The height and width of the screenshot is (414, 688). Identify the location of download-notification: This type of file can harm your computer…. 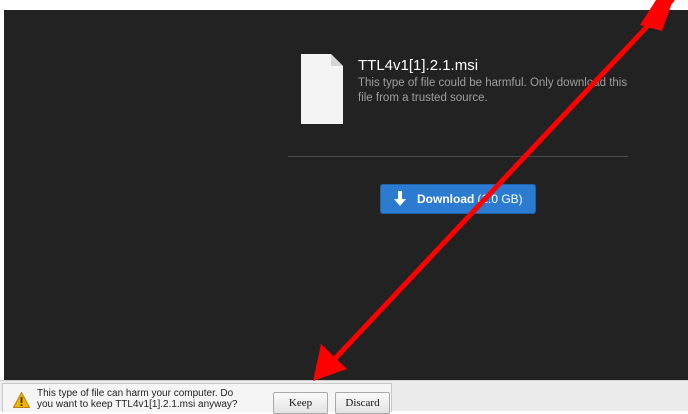
(197, 398).